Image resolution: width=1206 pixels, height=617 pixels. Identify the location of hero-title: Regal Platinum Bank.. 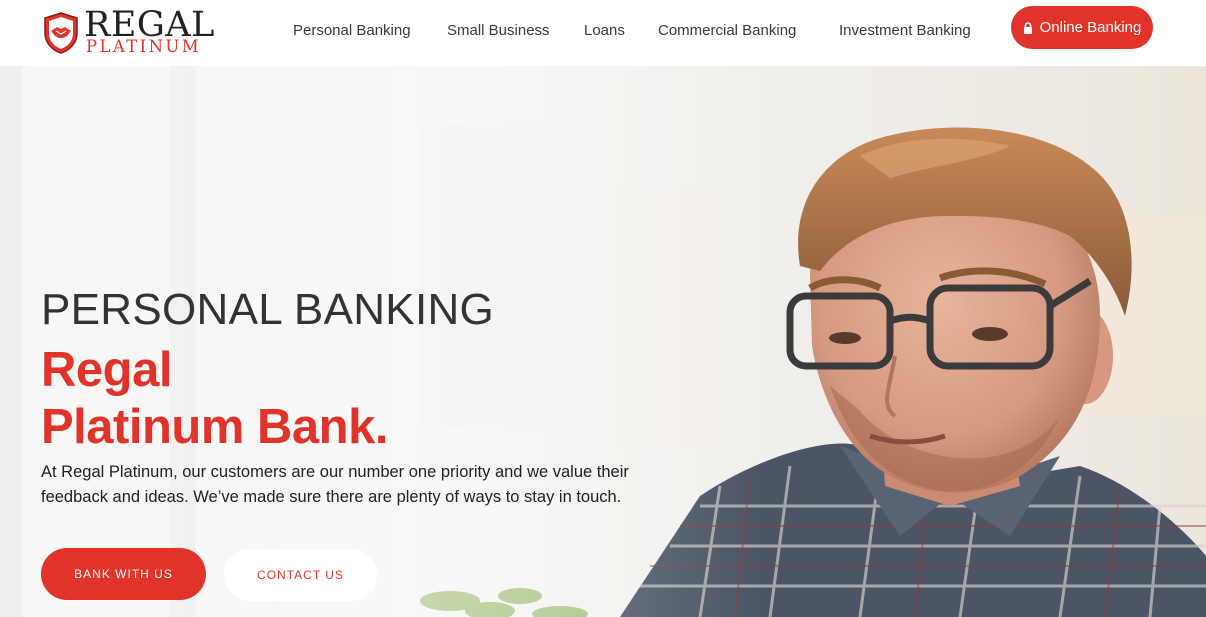
(214, 399).